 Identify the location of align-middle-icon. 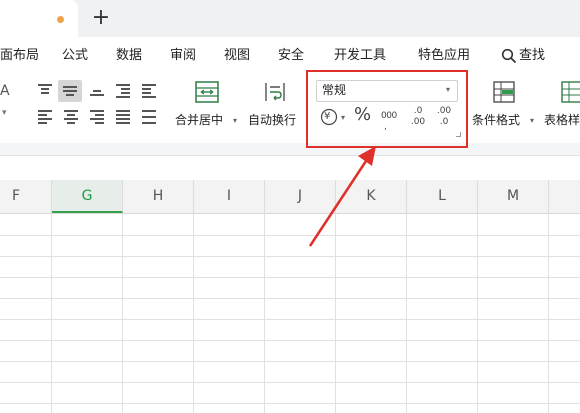
(70, 91).